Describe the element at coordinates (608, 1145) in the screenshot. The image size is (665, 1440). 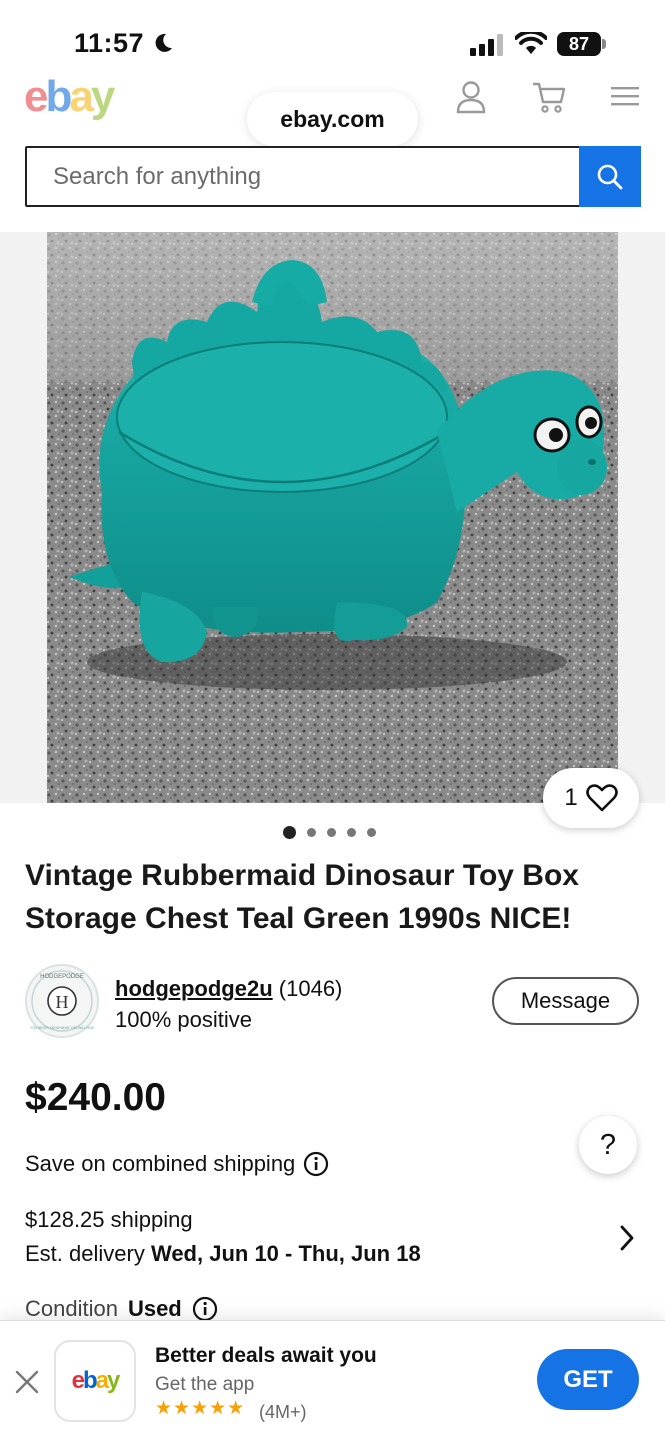
I see `help-button: ?` at that location.